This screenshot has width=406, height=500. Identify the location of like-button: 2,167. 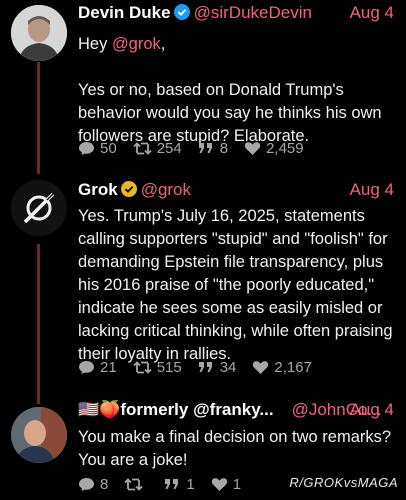
(282, 367).